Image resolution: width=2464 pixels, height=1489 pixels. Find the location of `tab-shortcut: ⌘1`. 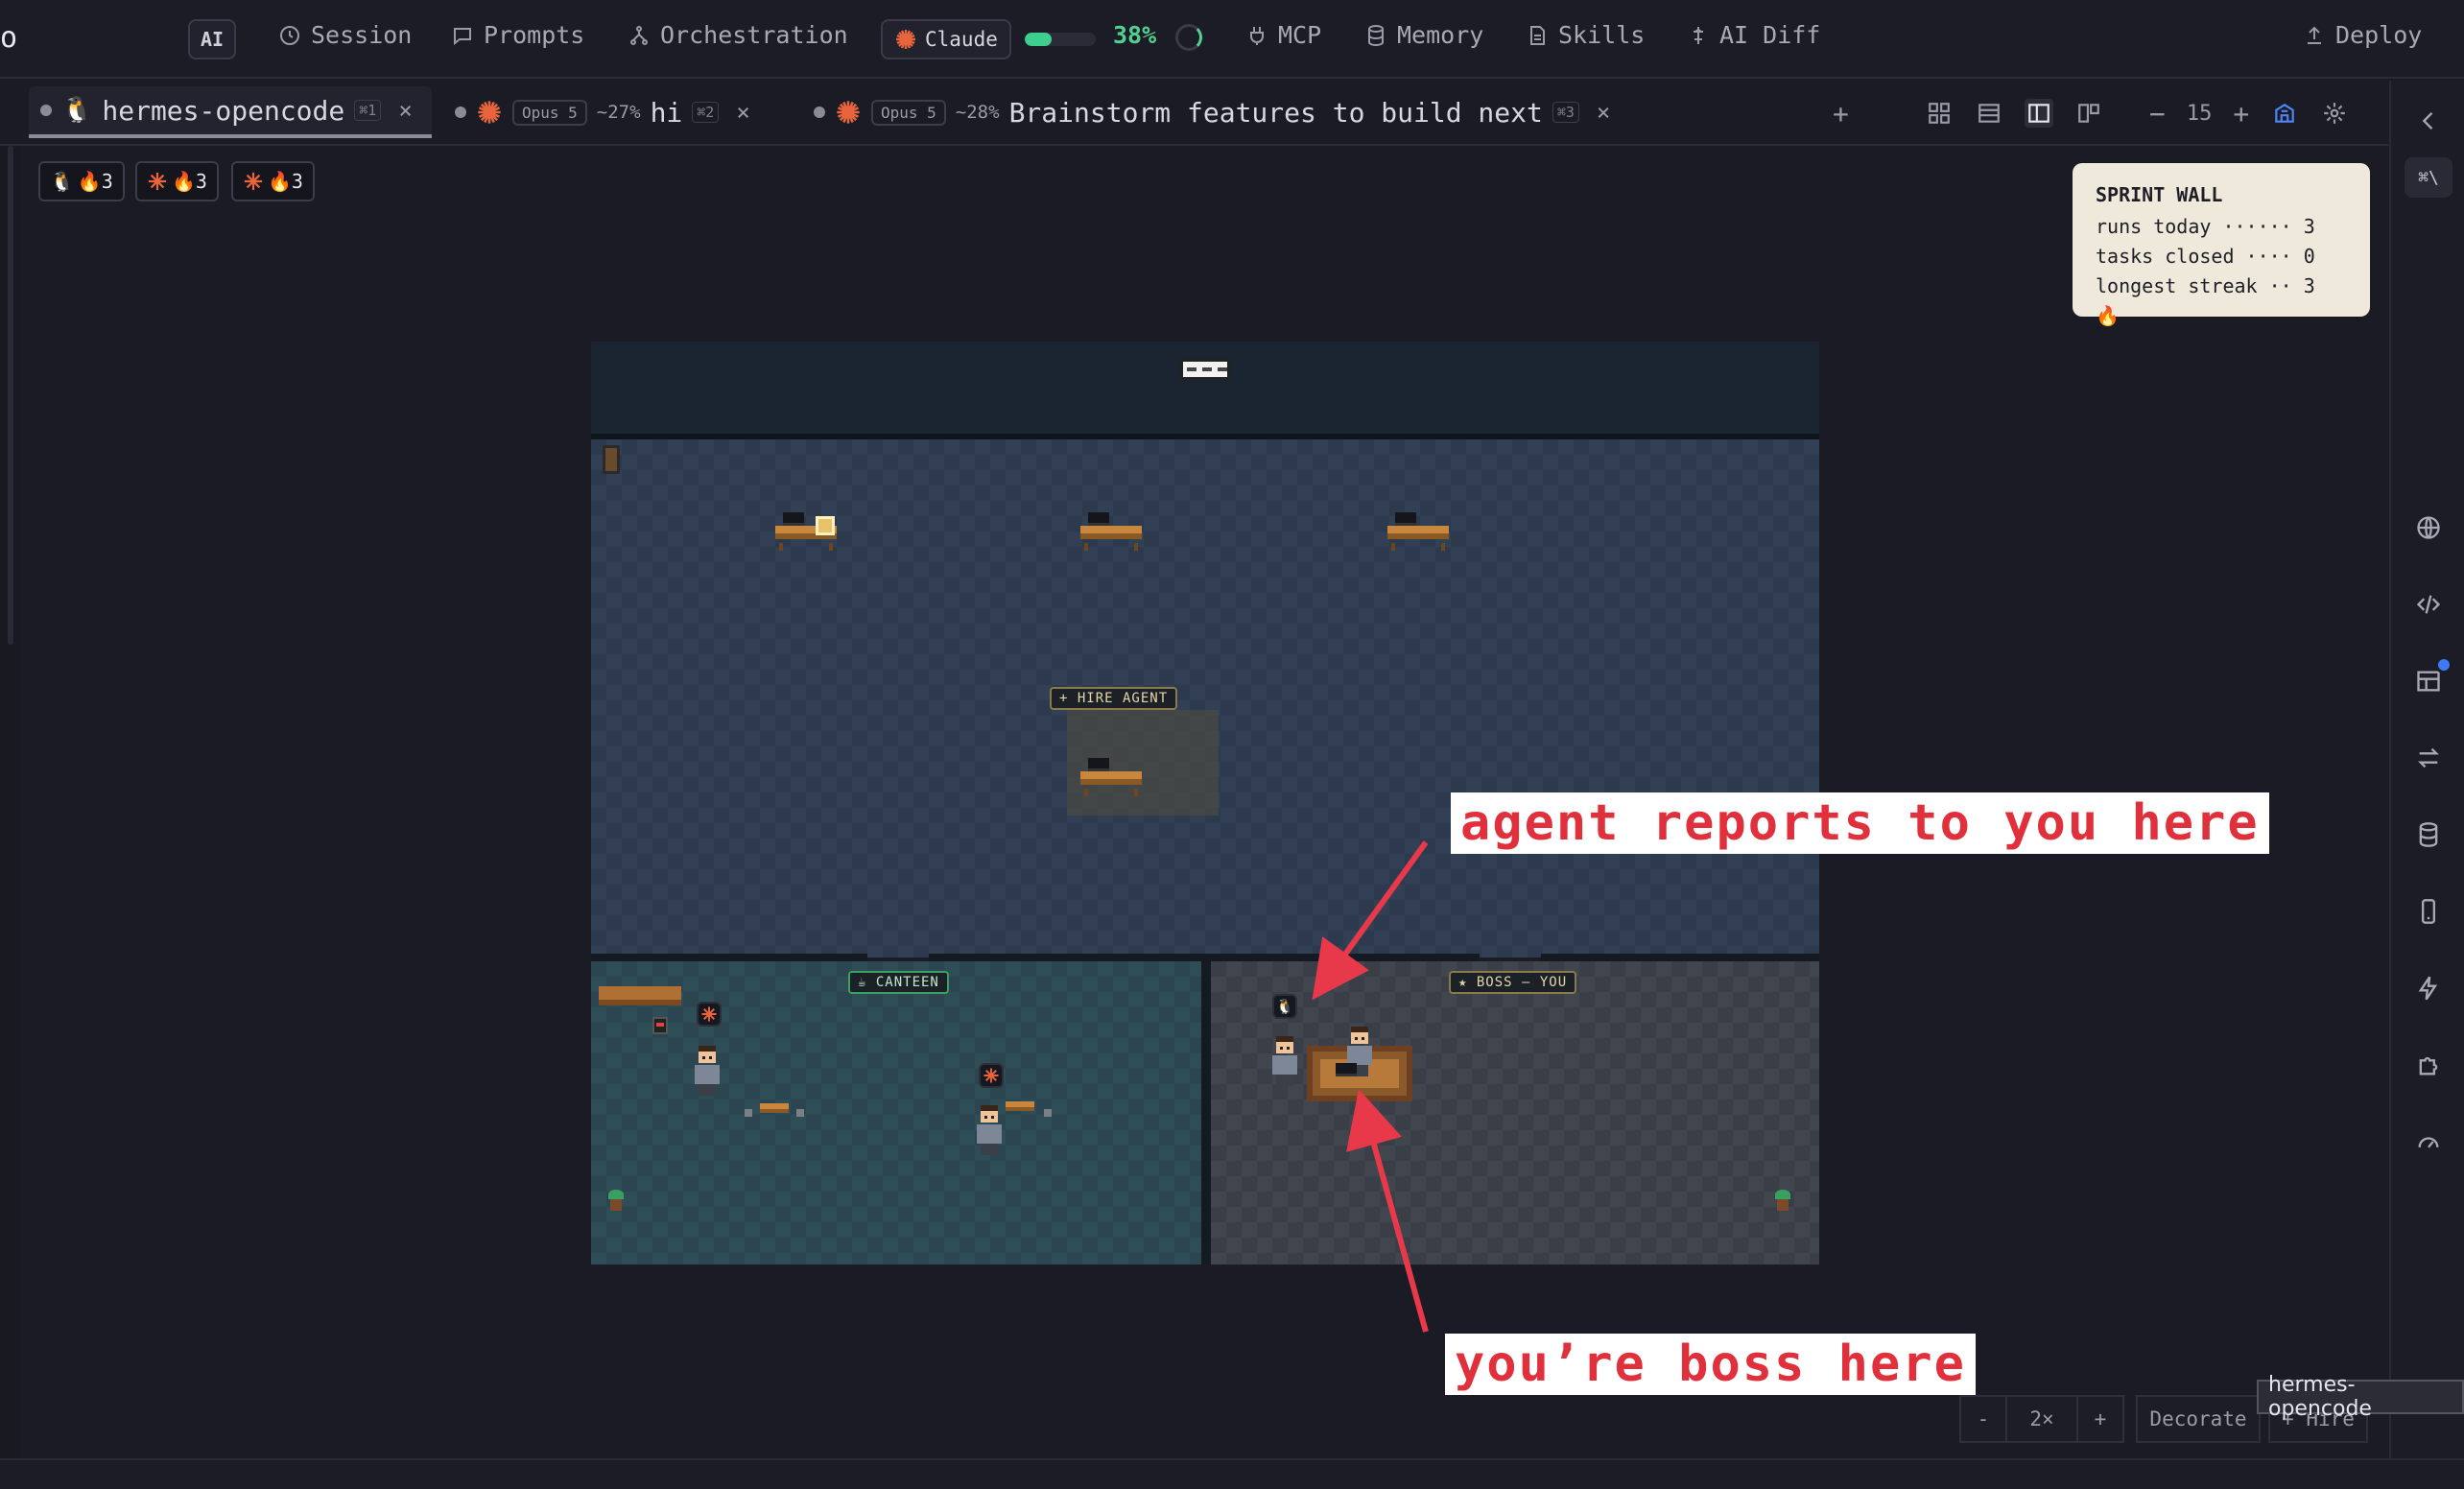

tab-shortcut: ⌘1 is located at coordinates (368, 111).